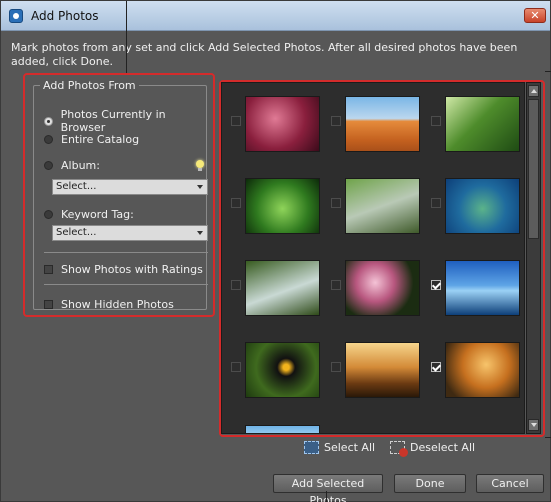 The width and height of the screenshot is (551, 502). Describe the element at coordinates (535, 15) in the screenshot. I see `close-button: ✕` at that location.